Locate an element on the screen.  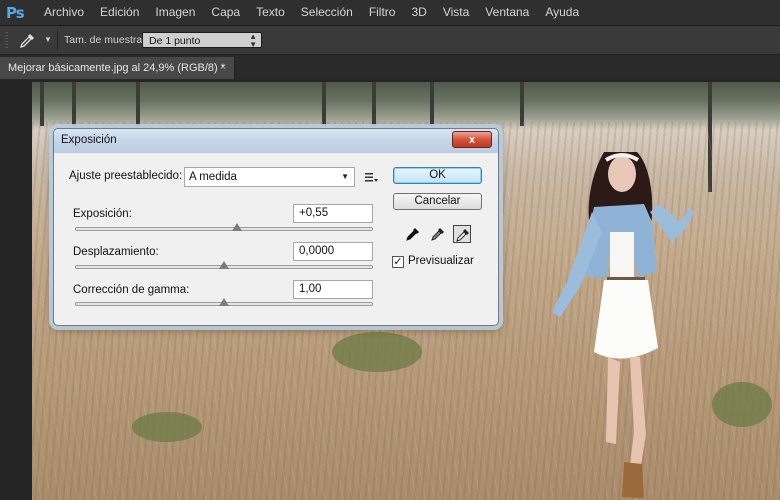
offset-slider-thumb is located at coordinates (224, 265).